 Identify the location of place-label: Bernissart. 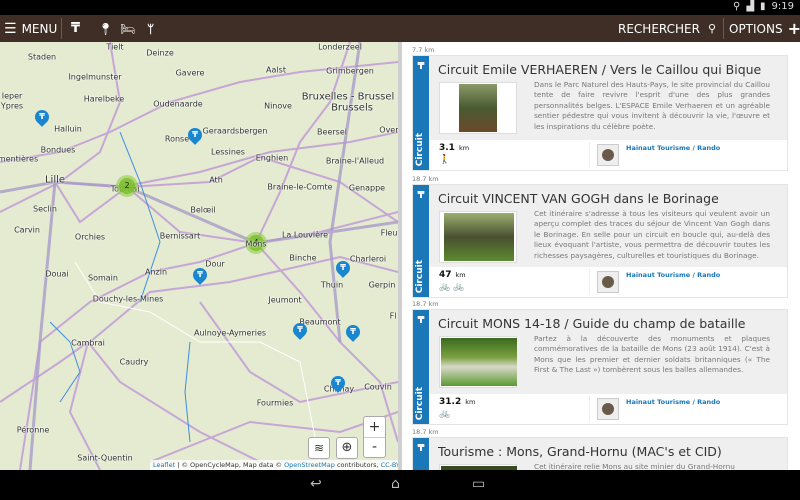
(180, 236).